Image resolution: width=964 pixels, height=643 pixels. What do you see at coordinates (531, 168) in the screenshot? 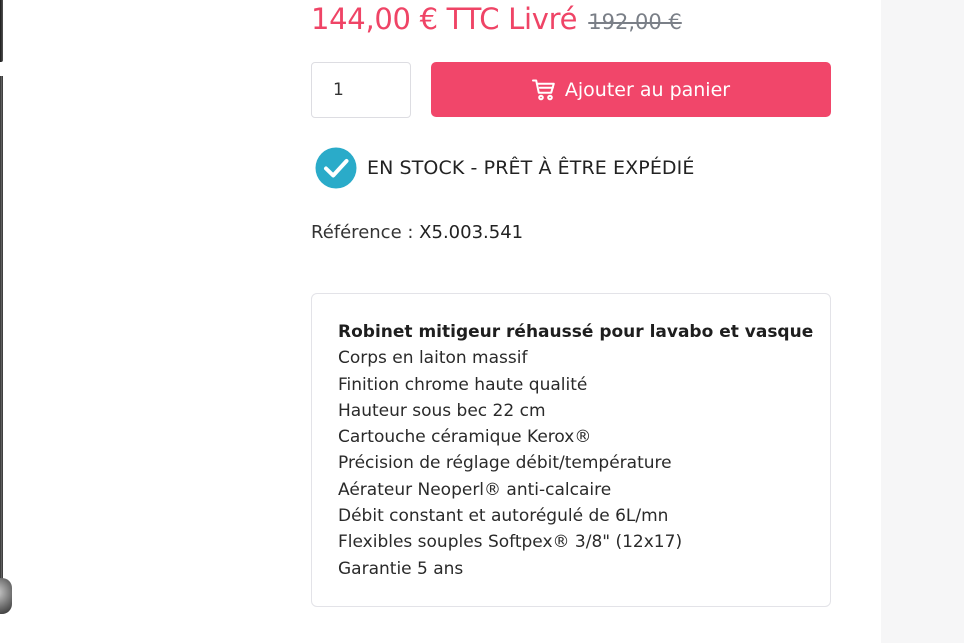
I see `stock-text: EN STOCK - PRÊT À ÊTRE EXPÉDIÉ` at bounding box center [531, 168].